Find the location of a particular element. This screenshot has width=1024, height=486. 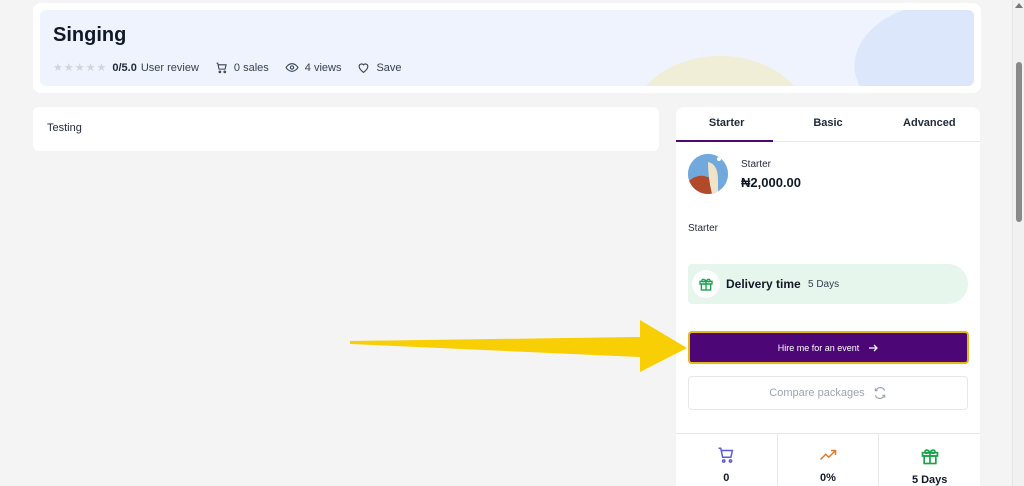

rating-value: 0/5.0 is located at coordinates (124, 67).